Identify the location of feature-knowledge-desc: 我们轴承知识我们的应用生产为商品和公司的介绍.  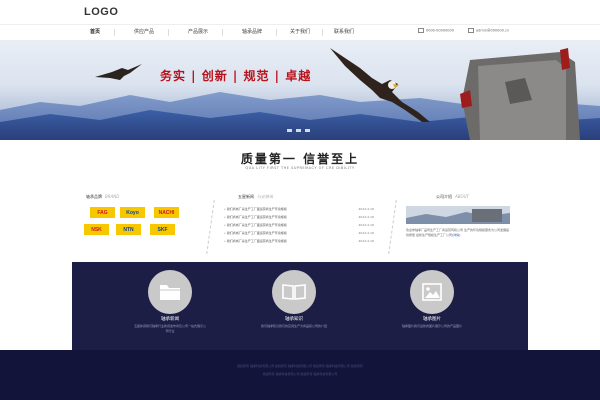
(293, 326).